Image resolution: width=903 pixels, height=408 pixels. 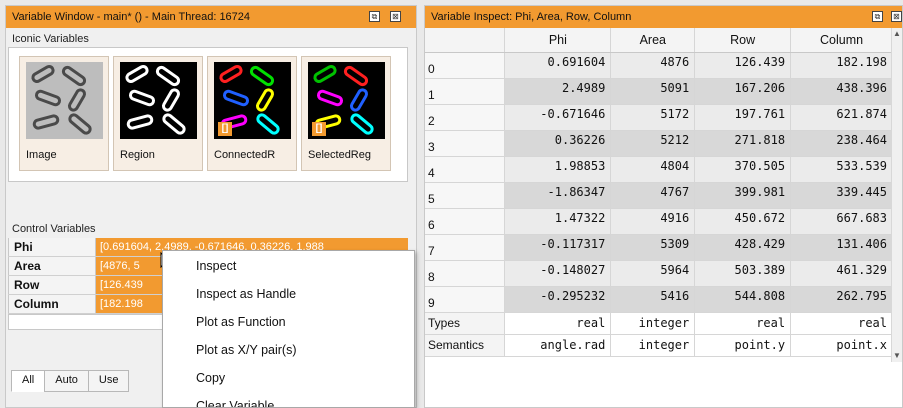 I want to click on types-row-cell: real, so click(x=743, y=323).